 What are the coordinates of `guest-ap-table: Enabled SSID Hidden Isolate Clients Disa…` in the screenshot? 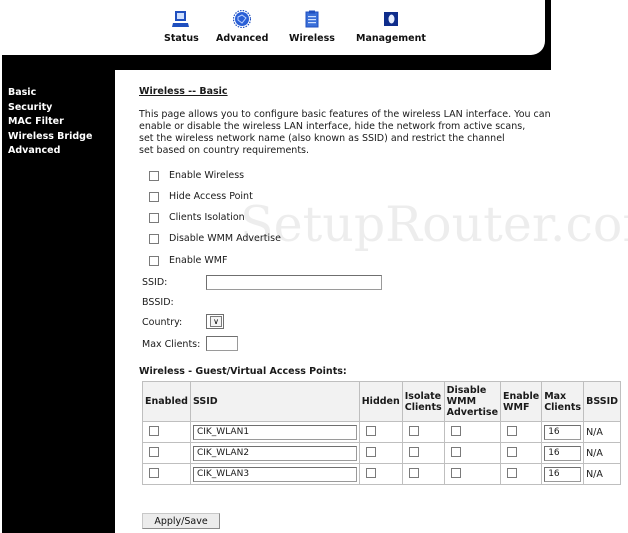 It's located at (381, 433).